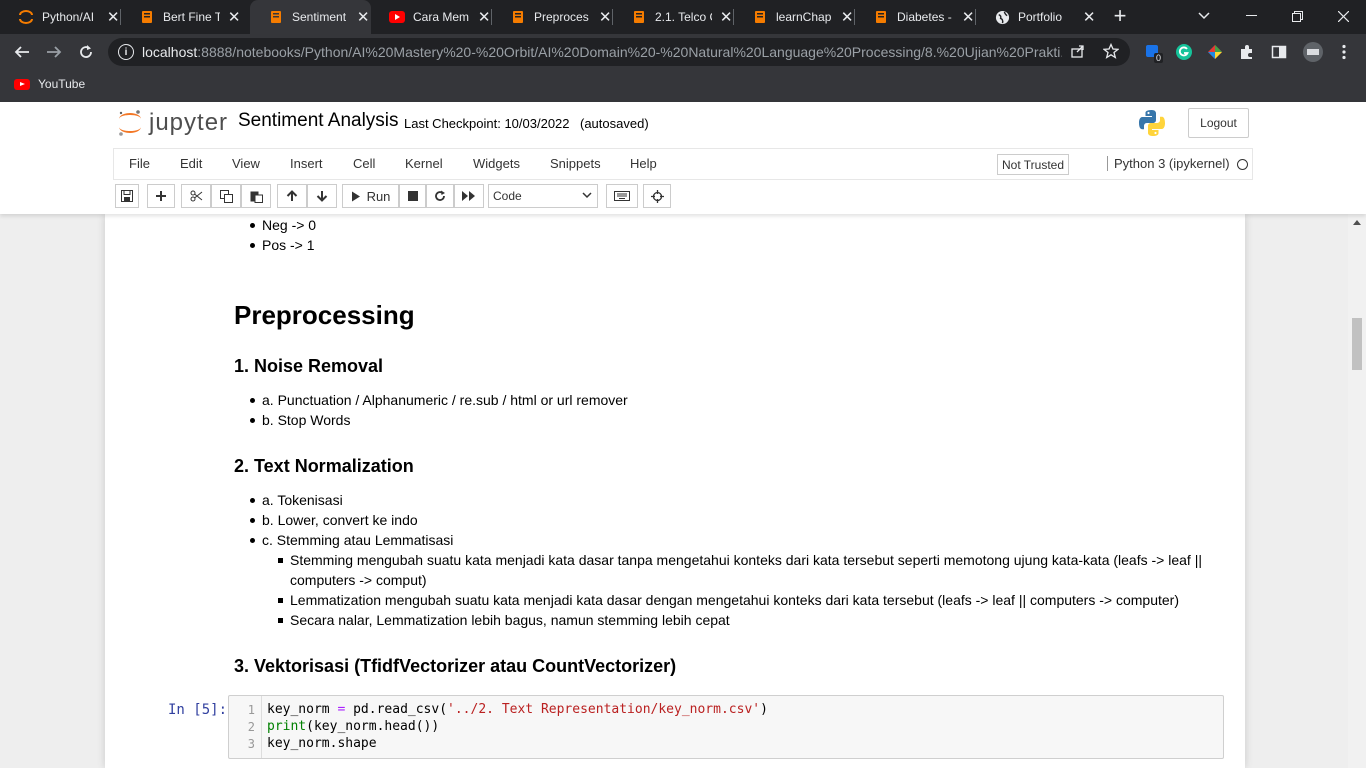 The width and height of the screenshot is (1366, 768). Describe the element at coordinates (161, 196) in the screenshot. I see `insert-cell-button` at that location.